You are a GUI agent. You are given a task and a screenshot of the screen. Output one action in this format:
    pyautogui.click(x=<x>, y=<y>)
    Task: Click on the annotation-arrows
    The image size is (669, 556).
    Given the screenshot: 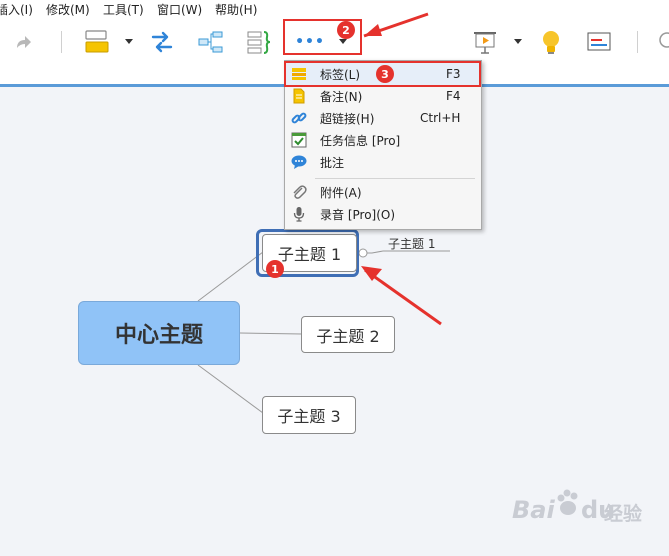 What is the action you would take?
    pyautogui.click(x=401, y=169)
    